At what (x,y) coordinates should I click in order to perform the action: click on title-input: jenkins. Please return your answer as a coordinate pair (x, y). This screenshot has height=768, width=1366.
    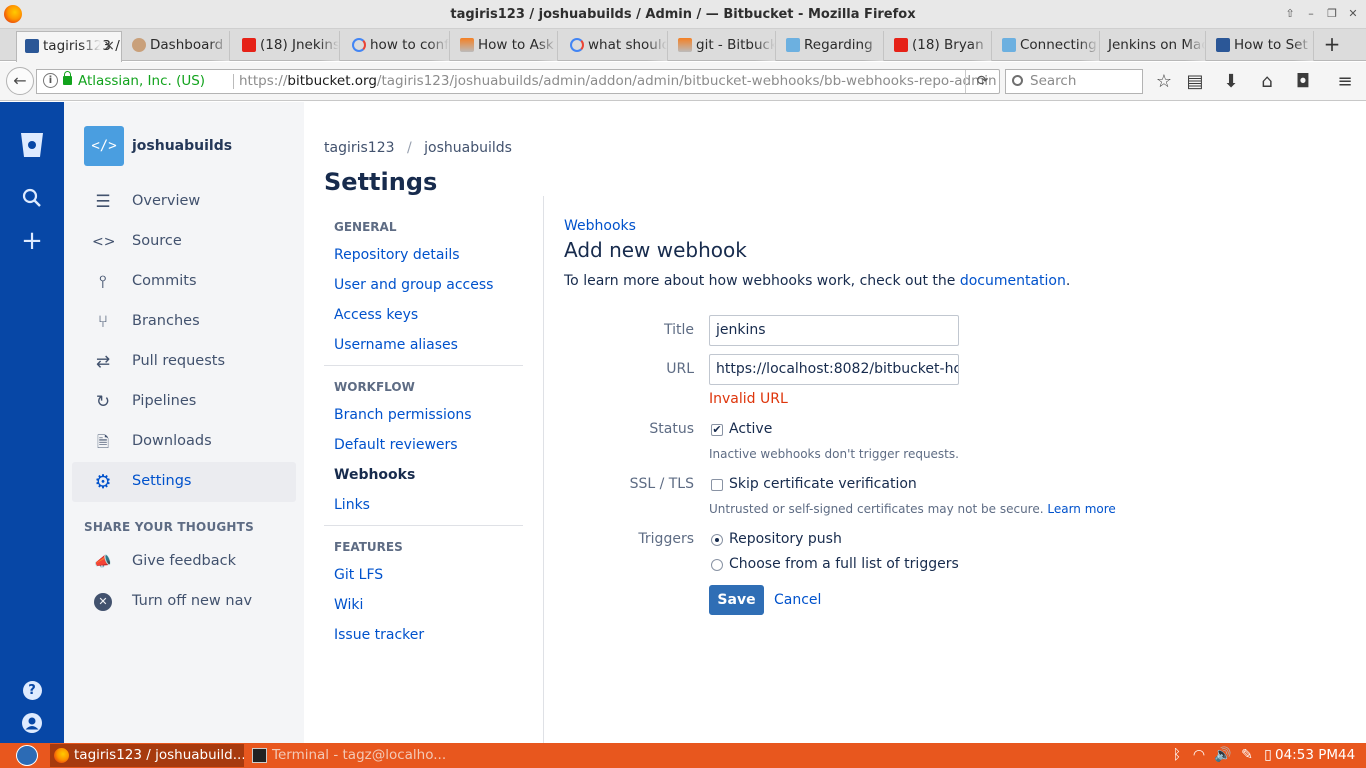
    Looking at the image, I should click on (834, 330).